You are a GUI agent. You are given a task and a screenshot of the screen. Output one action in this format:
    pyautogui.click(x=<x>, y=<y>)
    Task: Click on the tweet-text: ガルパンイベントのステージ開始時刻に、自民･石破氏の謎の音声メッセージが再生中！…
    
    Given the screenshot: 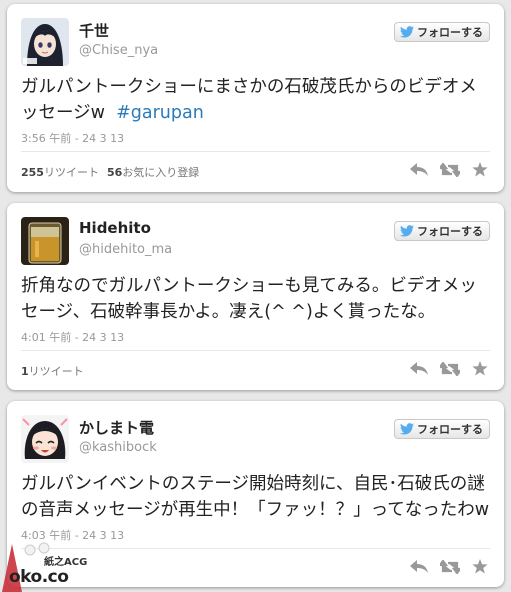 What is the action you would take?
    pyautogui.click(x=255, y=497)
    